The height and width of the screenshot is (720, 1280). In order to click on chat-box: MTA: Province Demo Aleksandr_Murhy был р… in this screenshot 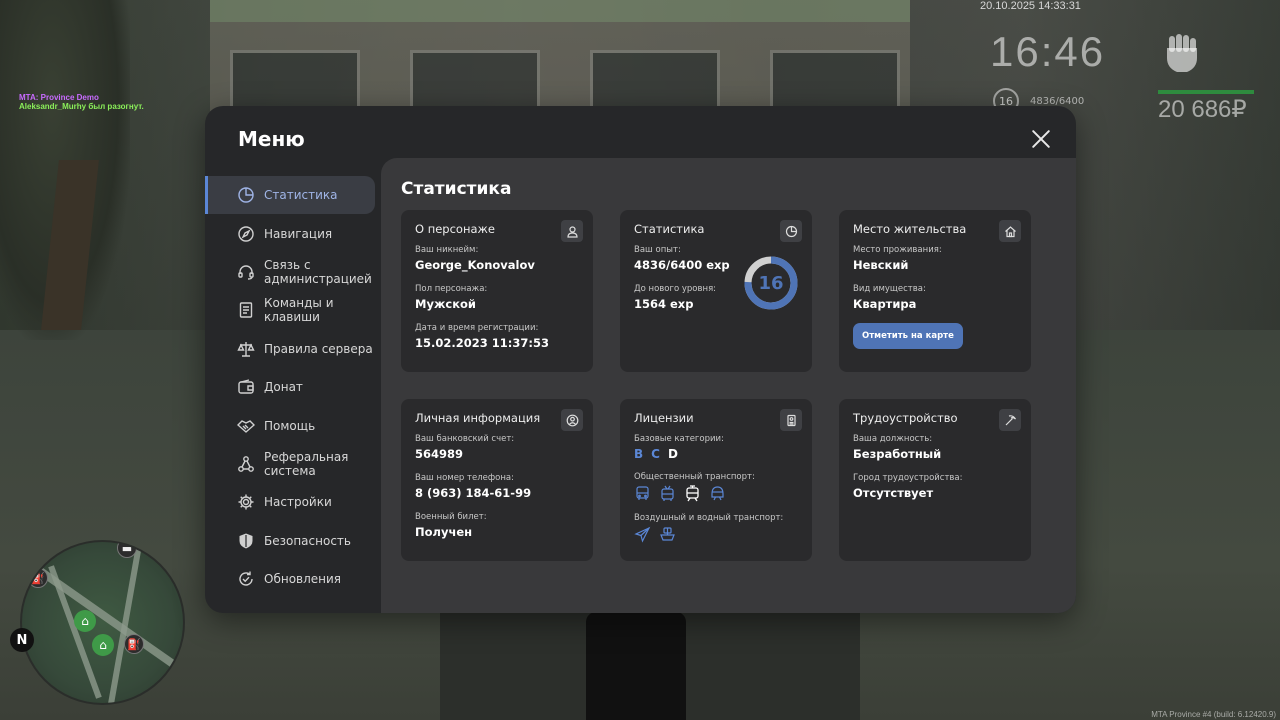, I will do `click(81, 102)`.